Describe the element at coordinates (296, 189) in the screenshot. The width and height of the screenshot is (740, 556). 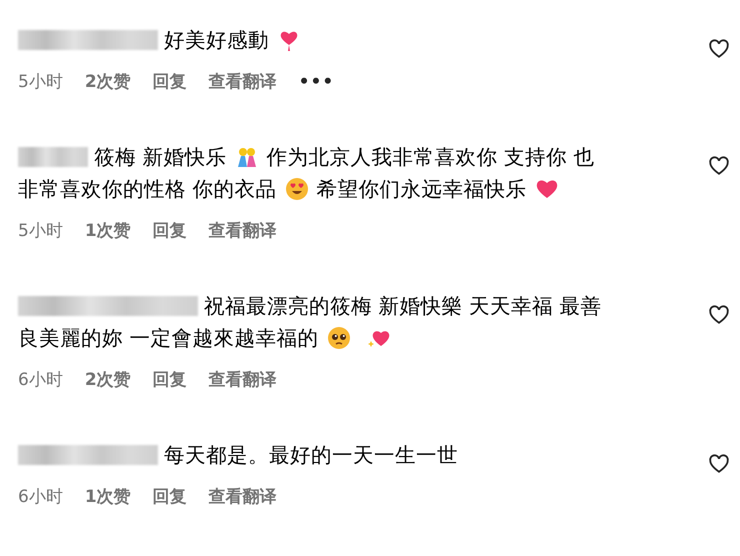
I see `heart-eyes-face-icon` at that location.